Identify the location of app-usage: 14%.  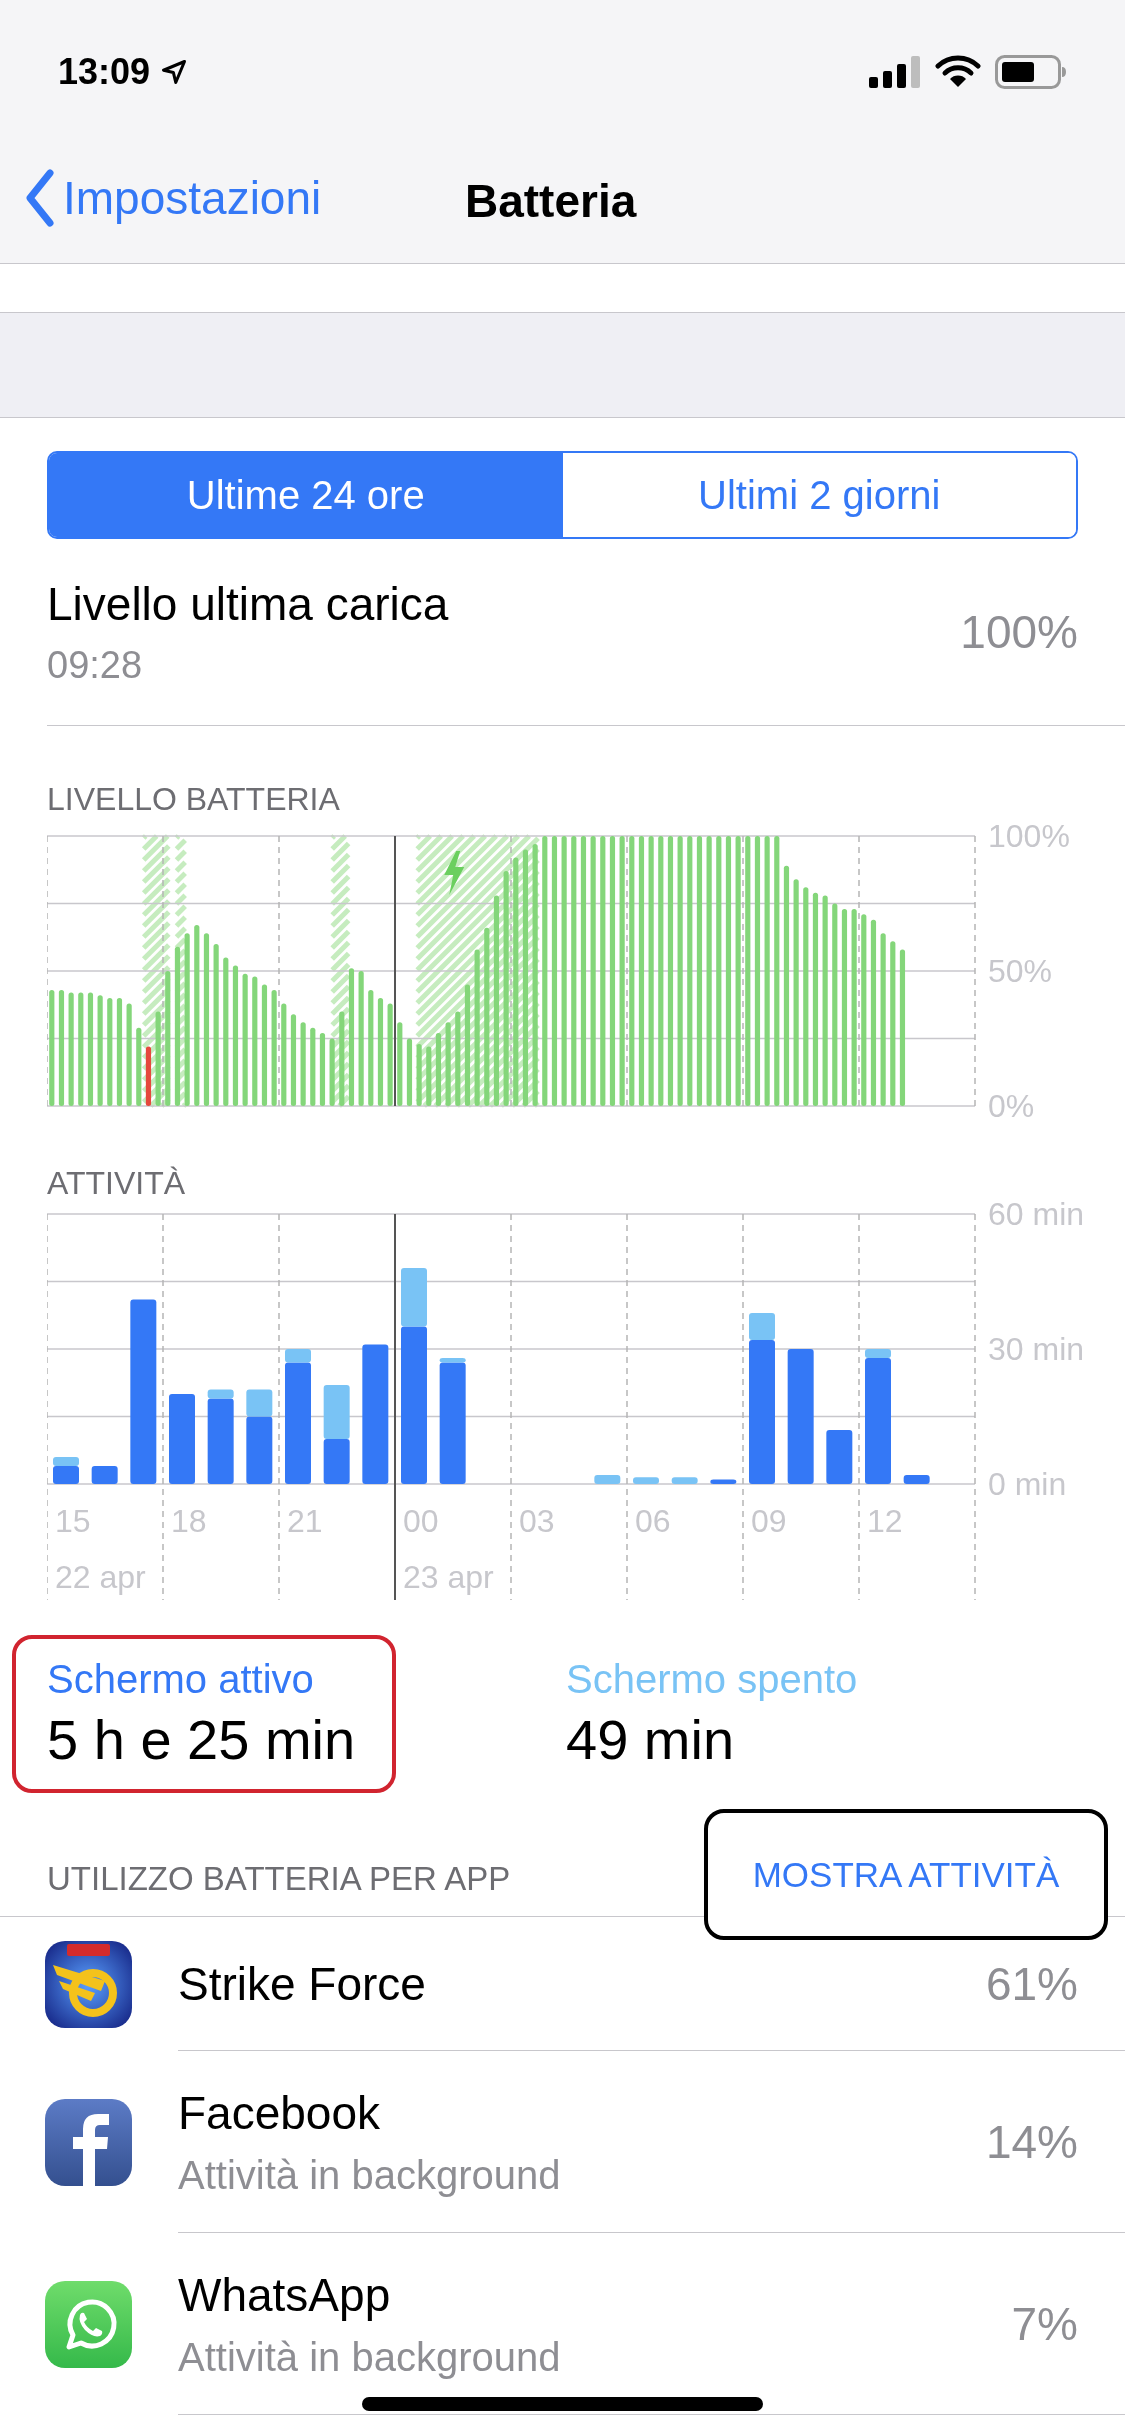
(1031, 2141).